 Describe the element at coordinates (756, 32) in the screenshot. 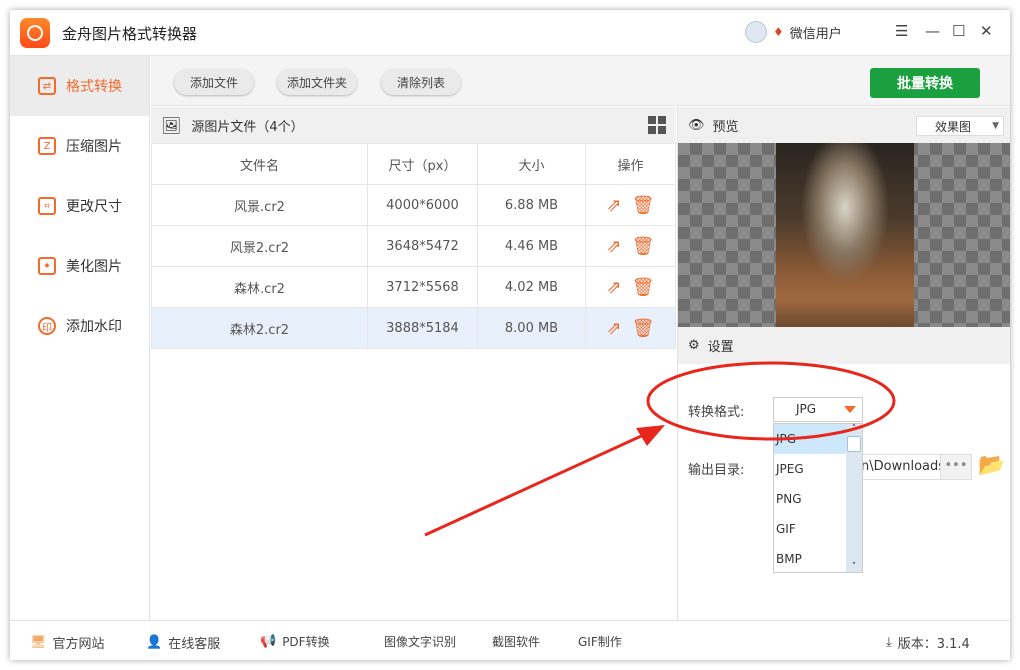

I see `avatar` at that location.